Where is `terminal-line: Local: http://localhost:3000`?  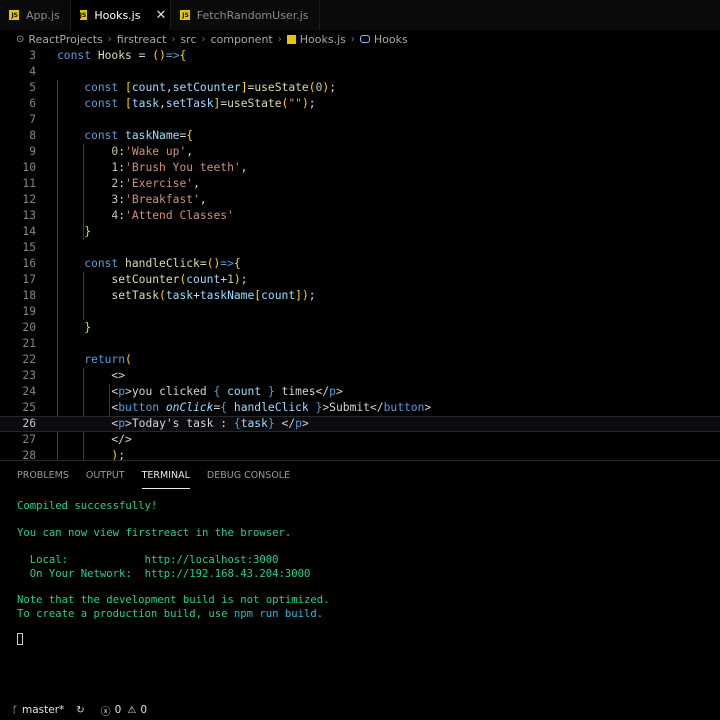 terminal-line: Local: http://localhost:3000 is located at coordinates (148, 560).